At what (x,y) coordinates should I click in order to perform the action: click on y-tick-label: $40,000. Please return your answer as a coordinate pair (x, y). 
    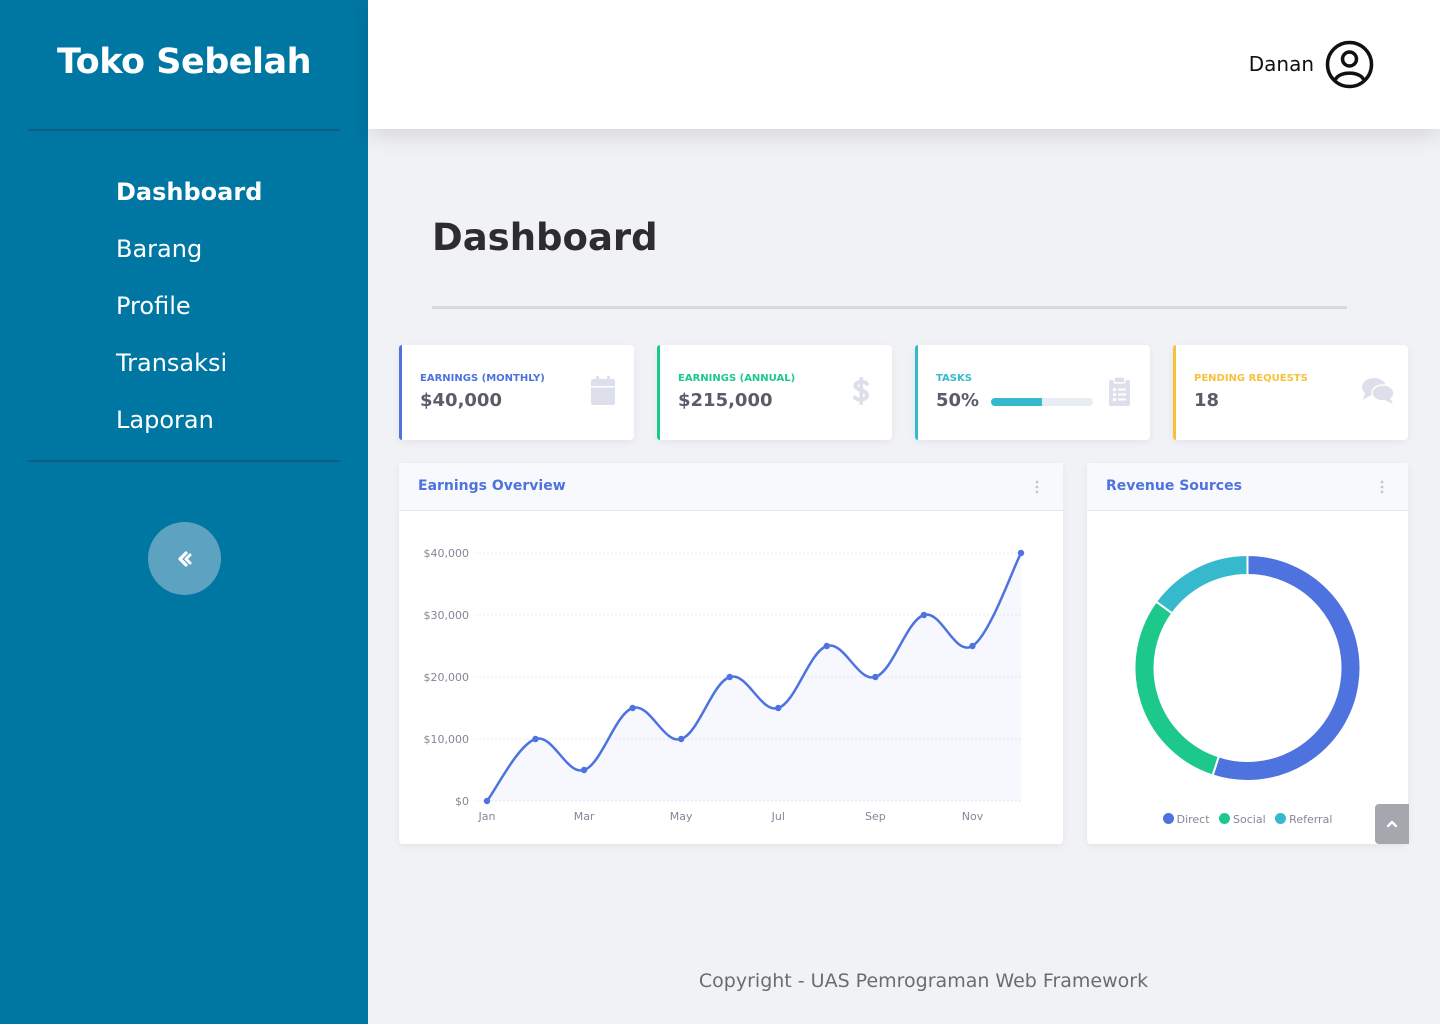
    Looking at the image, I should click on (447, 553).